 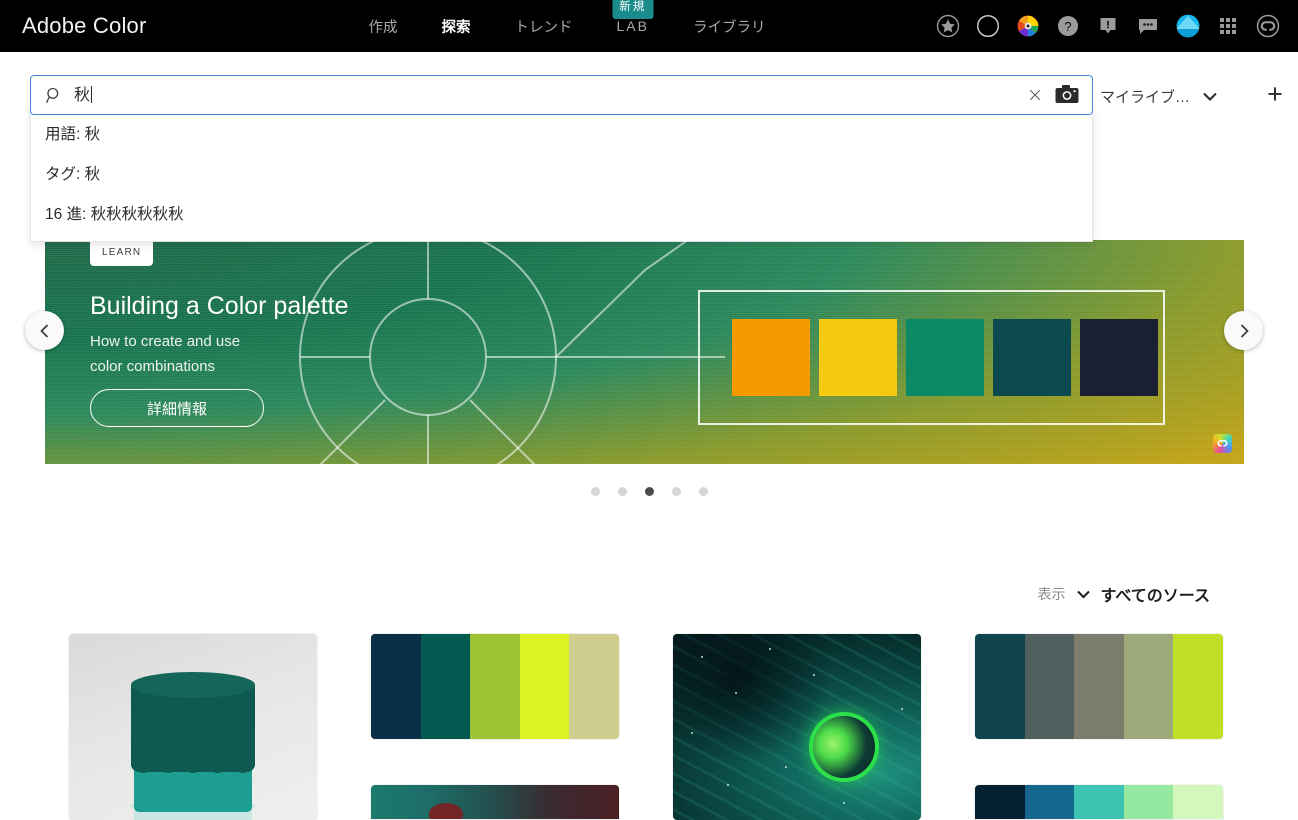 What do you see at coordinates (948, 26) in the screenshot?
I see `star-badge-icon` at bounding box center [948, 26].